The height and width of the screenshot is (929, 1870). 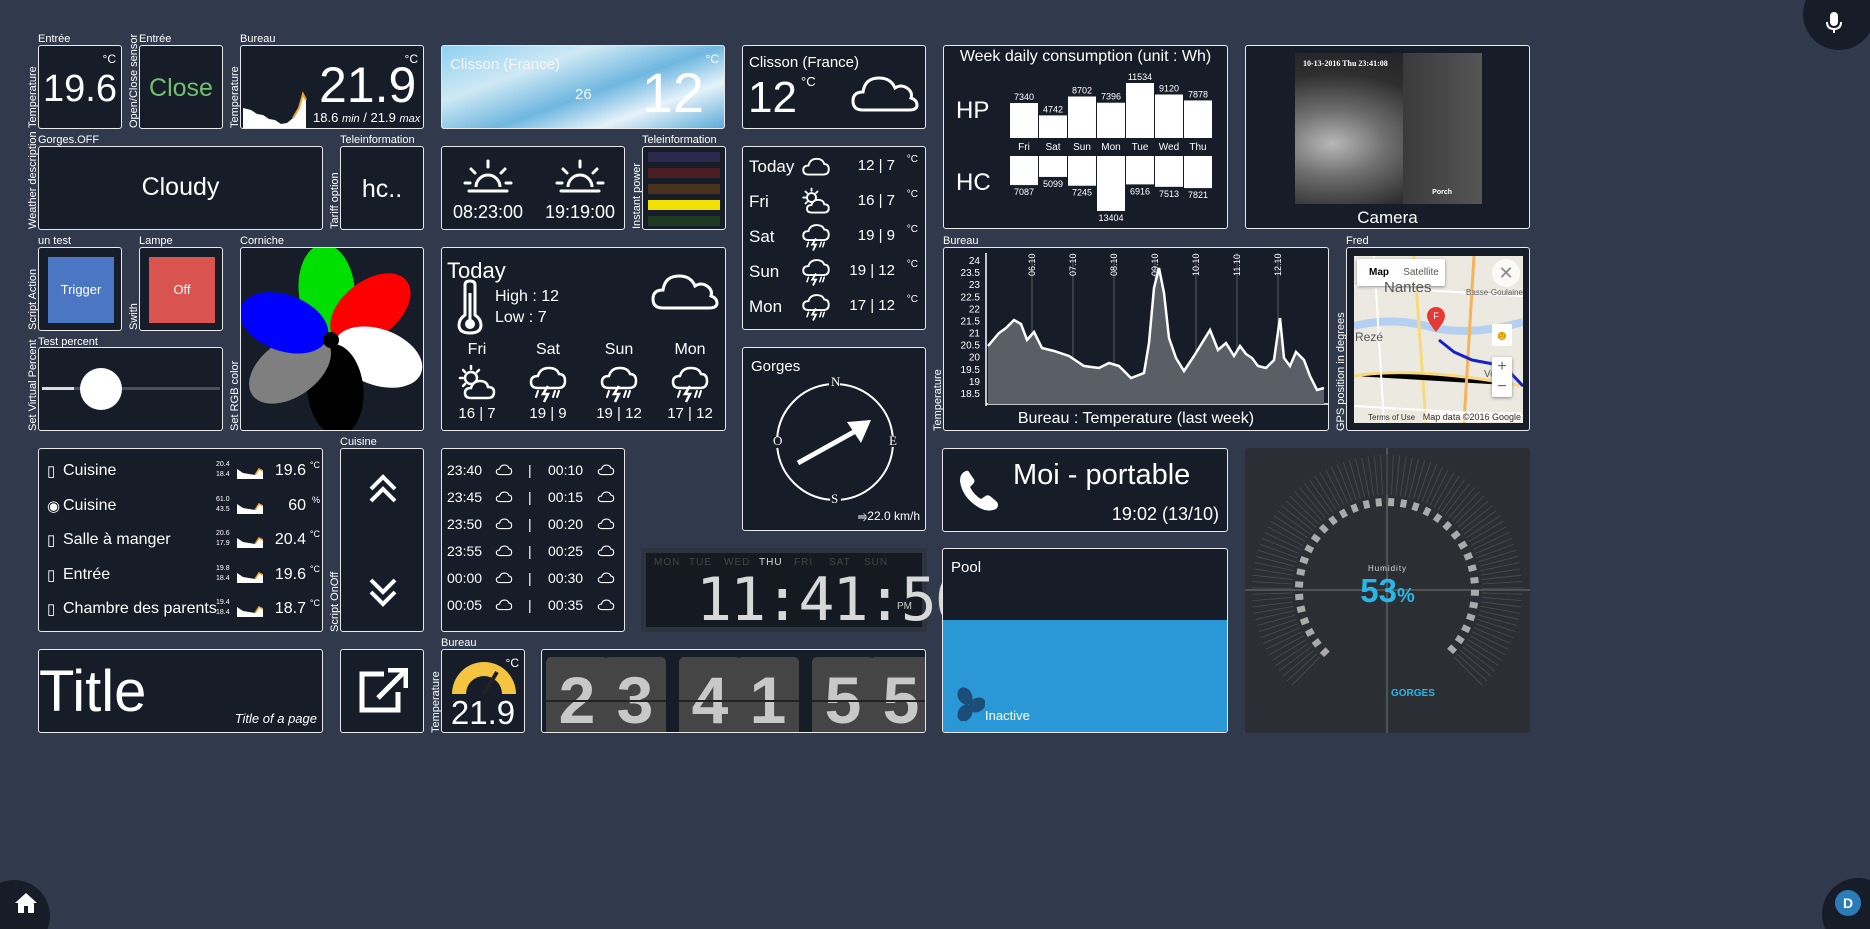 I want to click on today-high: High : 12, so click(x=527, y=296).